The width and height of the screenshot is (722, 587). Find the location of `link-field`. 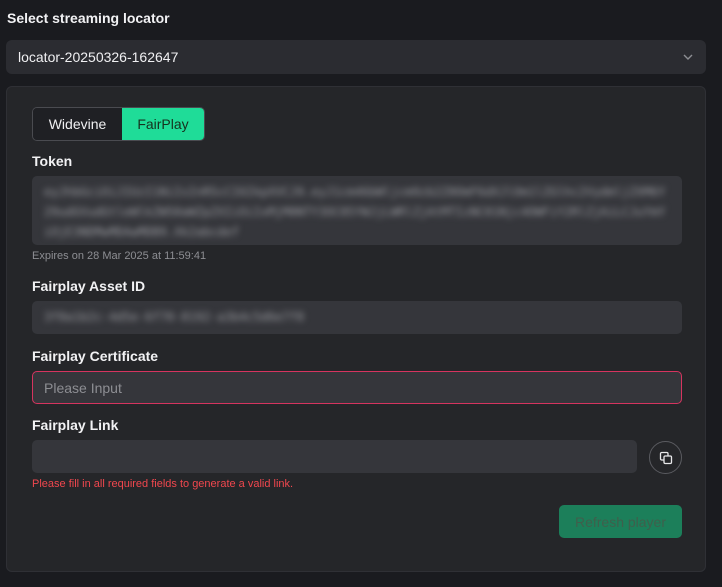

link-field is located at coordinates (334, 456).